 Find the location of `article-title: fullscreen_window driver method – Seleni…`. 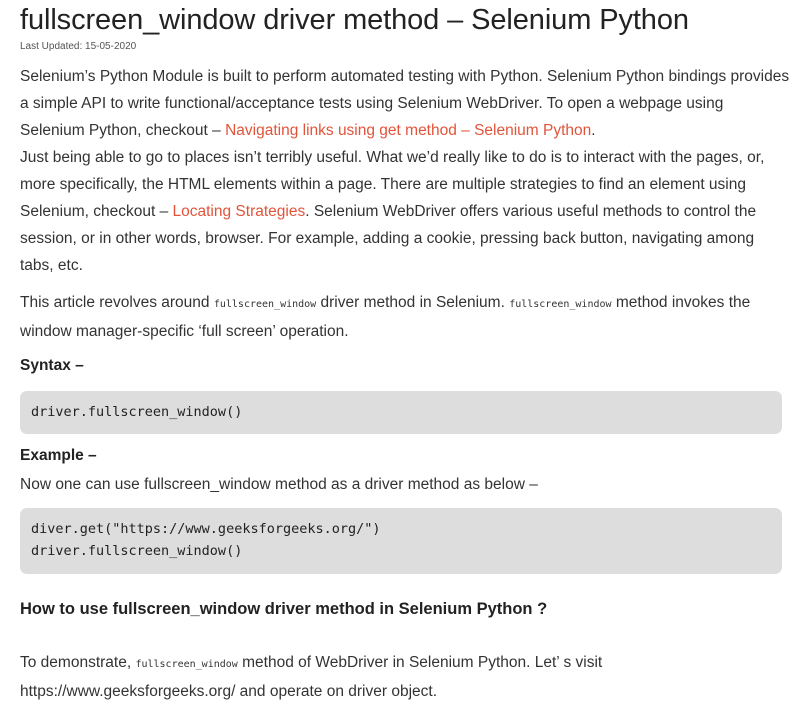

article-title: fullscreen_window driver method – Seleni… is located at coordinates (354, 20).